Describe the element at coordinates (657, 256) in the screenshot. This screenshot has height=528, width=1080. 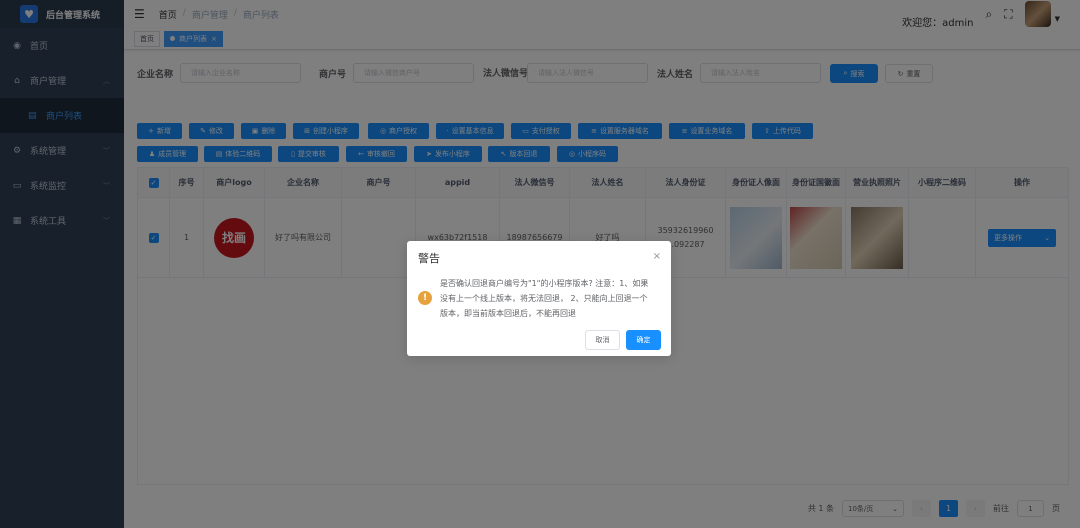
I see `close-icon: ×` at that location.